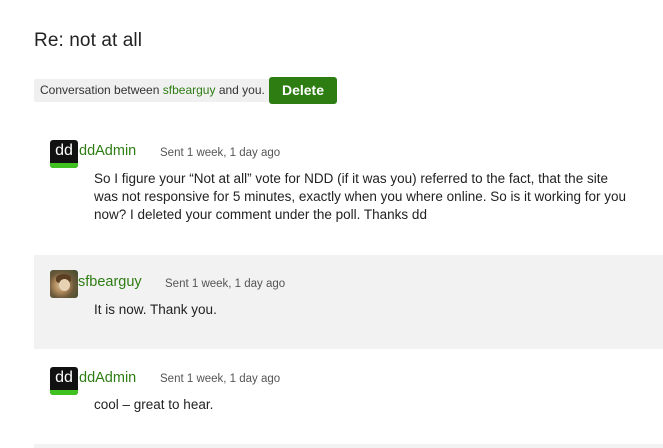 This screenshot has height=448, width=663. Describe the element at coordinates (155, 309) in the screenshot. I see `message-body: It is now. Thank you.` at that location.